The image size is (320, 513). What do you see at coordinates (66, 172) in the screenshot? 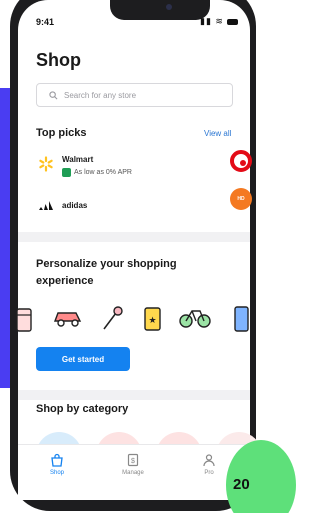
I see `tag-icon` at bounding box center [66, 172].